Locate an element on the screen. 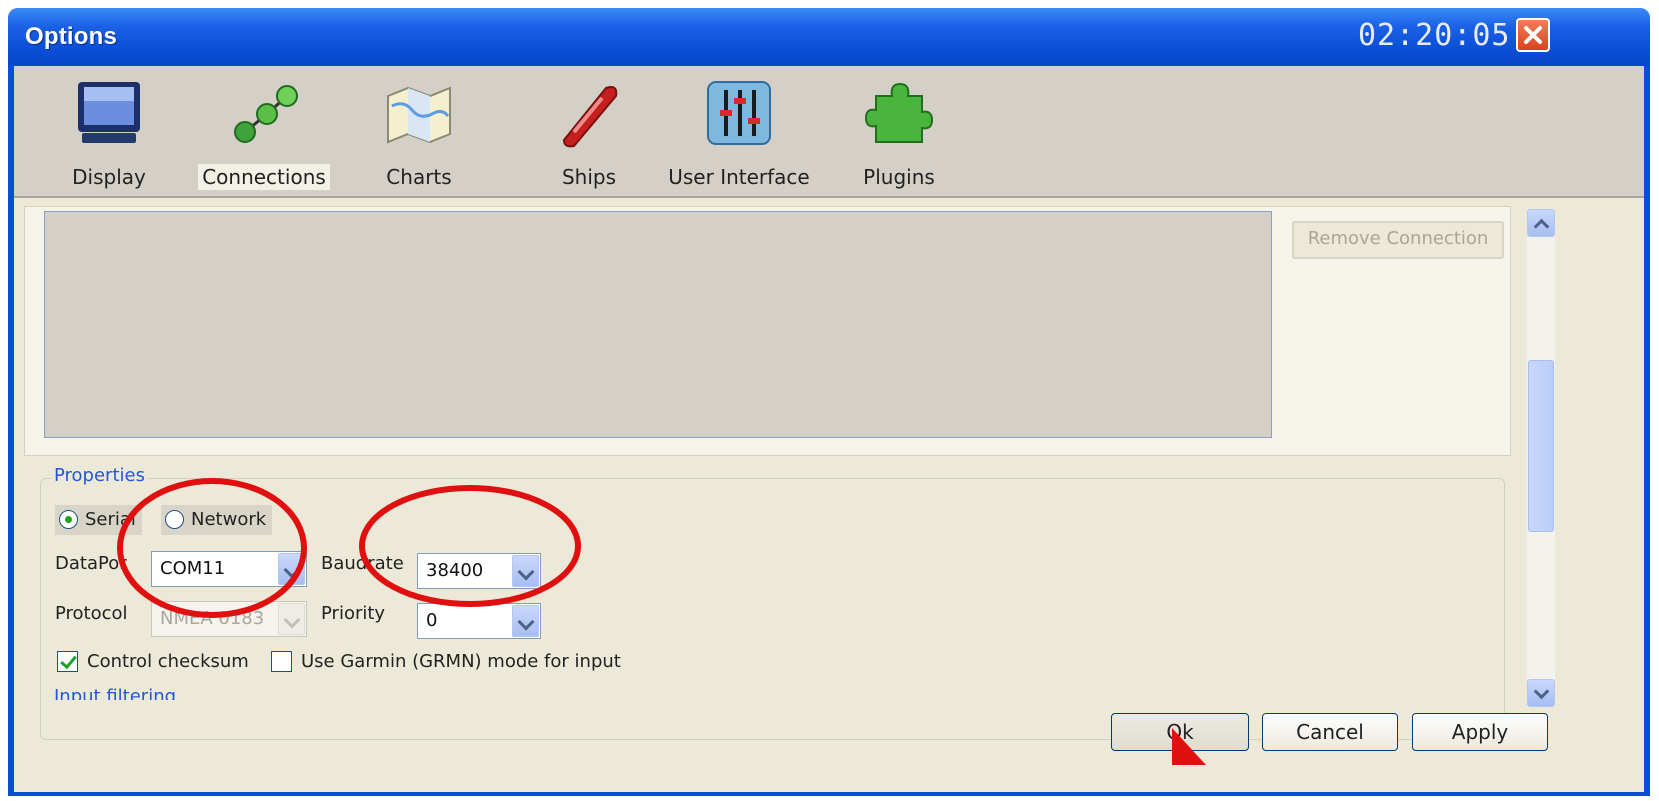  baudrate-select: 38400 is located at coordinates (479, 571).